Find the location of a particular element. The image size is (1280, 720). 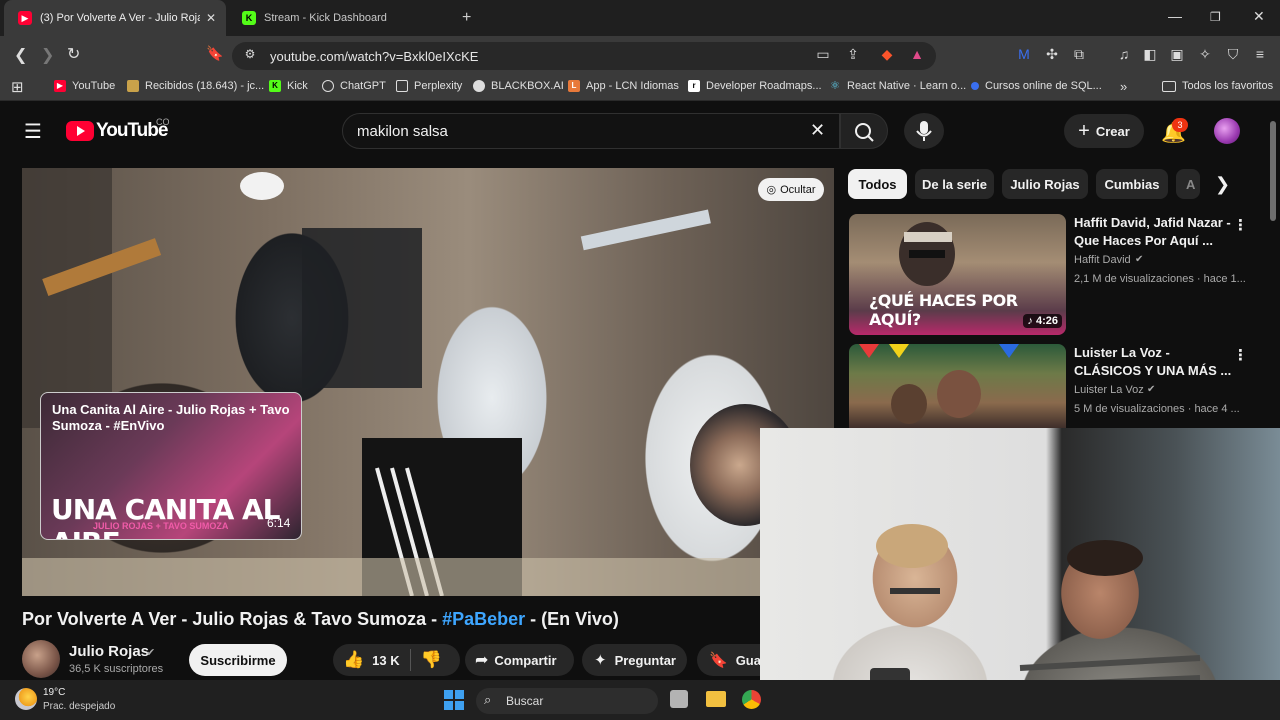

new-tab-button: + is located at coordinates (466, 18).